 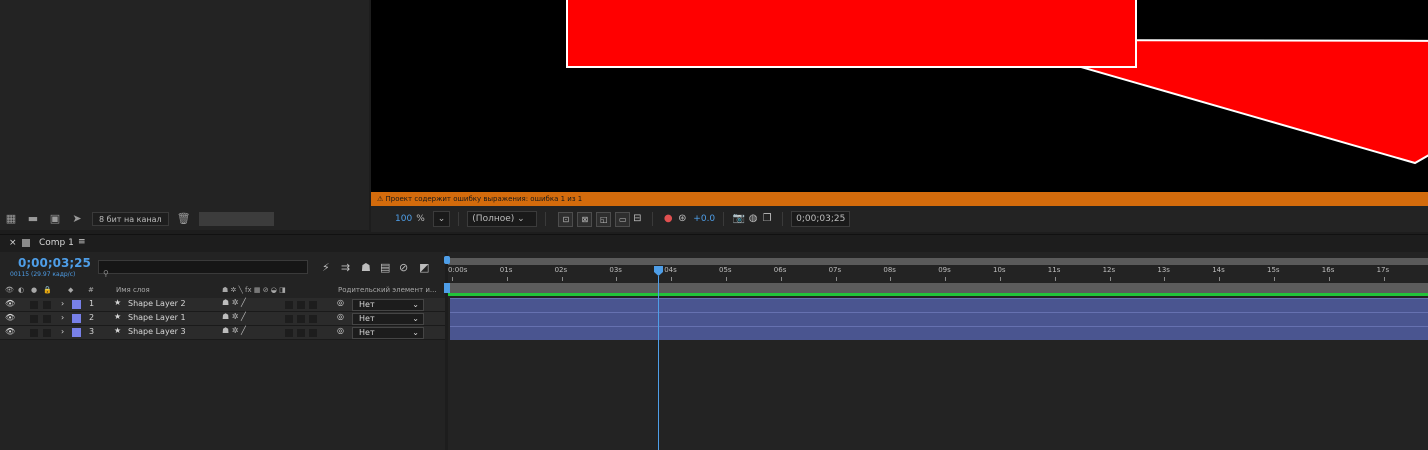 What do you see at coordinates (11, 219) in the screenshot?
I see `interpret-footage-icon: ▦` at bounding box center [11, 219].